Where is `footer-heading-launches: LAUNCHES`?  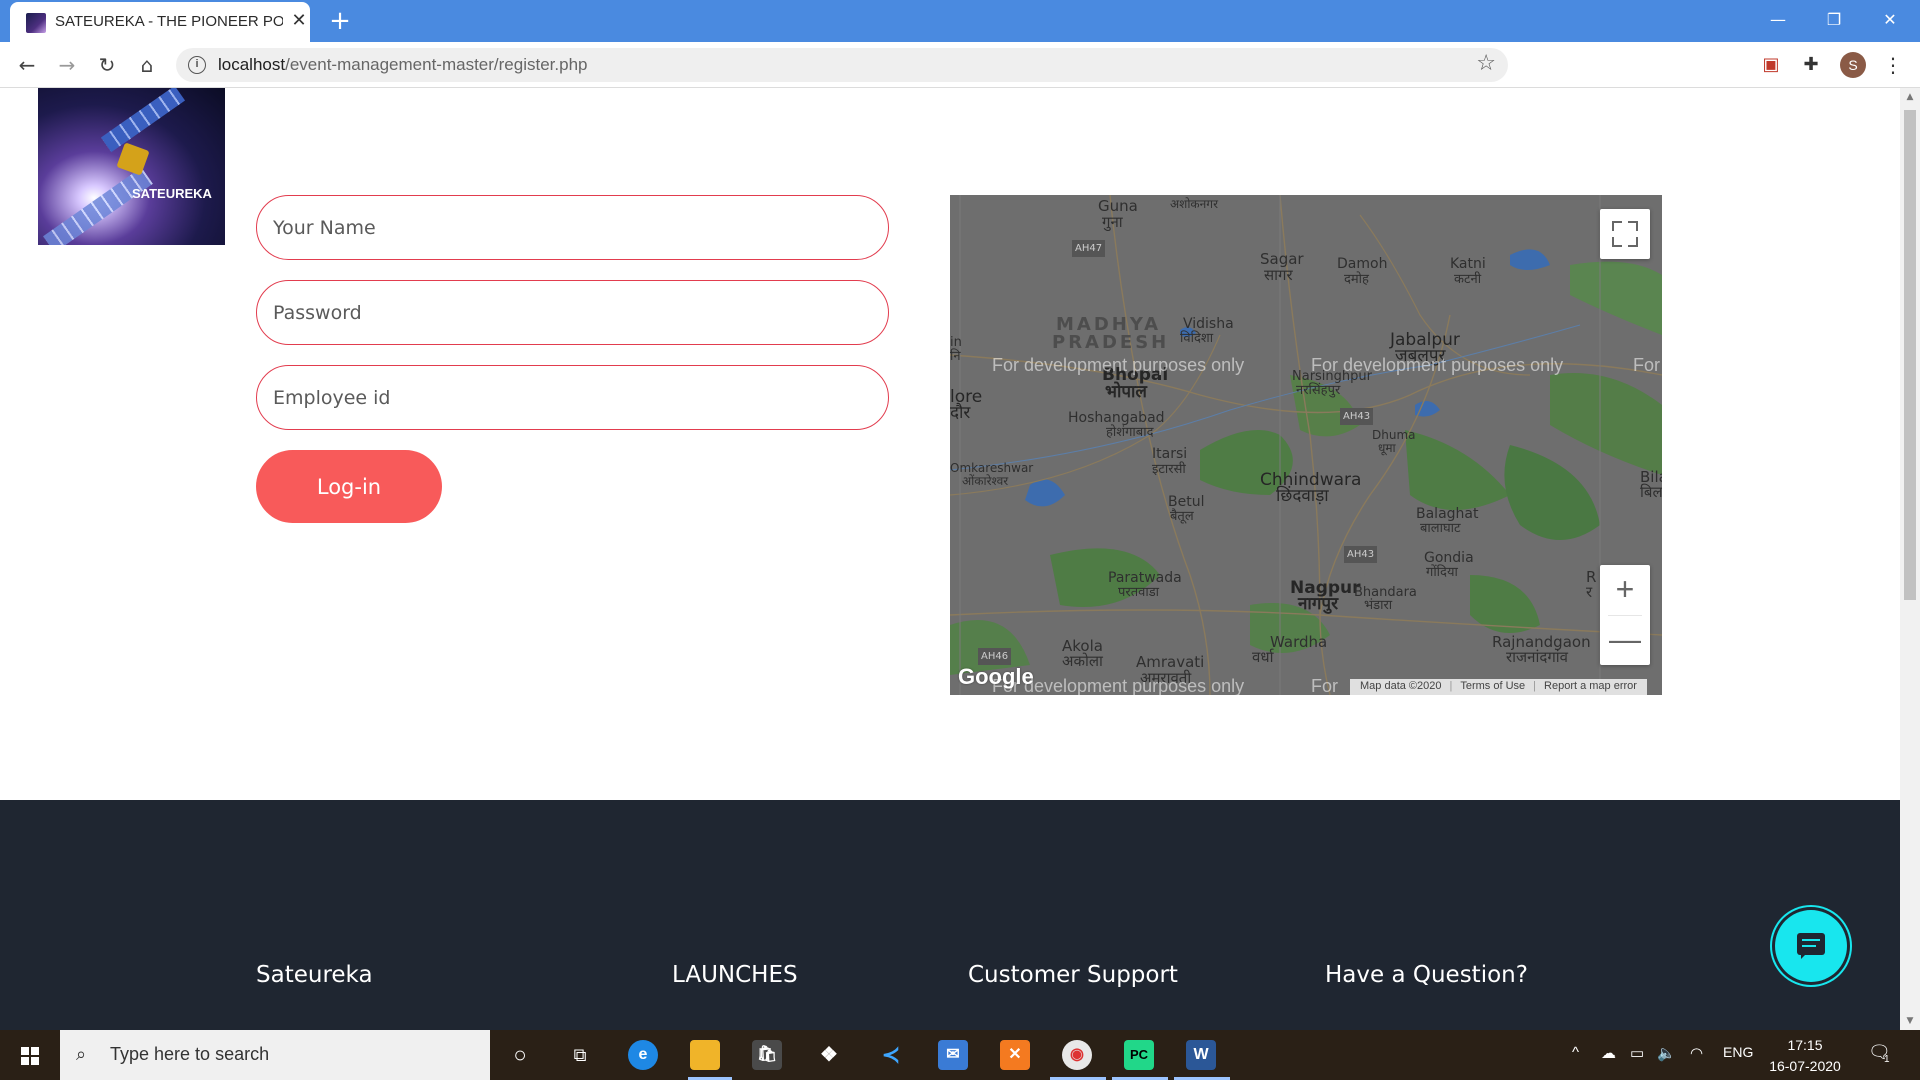 footer-heading-launches: LAUNCHES is located at coordinates (735, 975).